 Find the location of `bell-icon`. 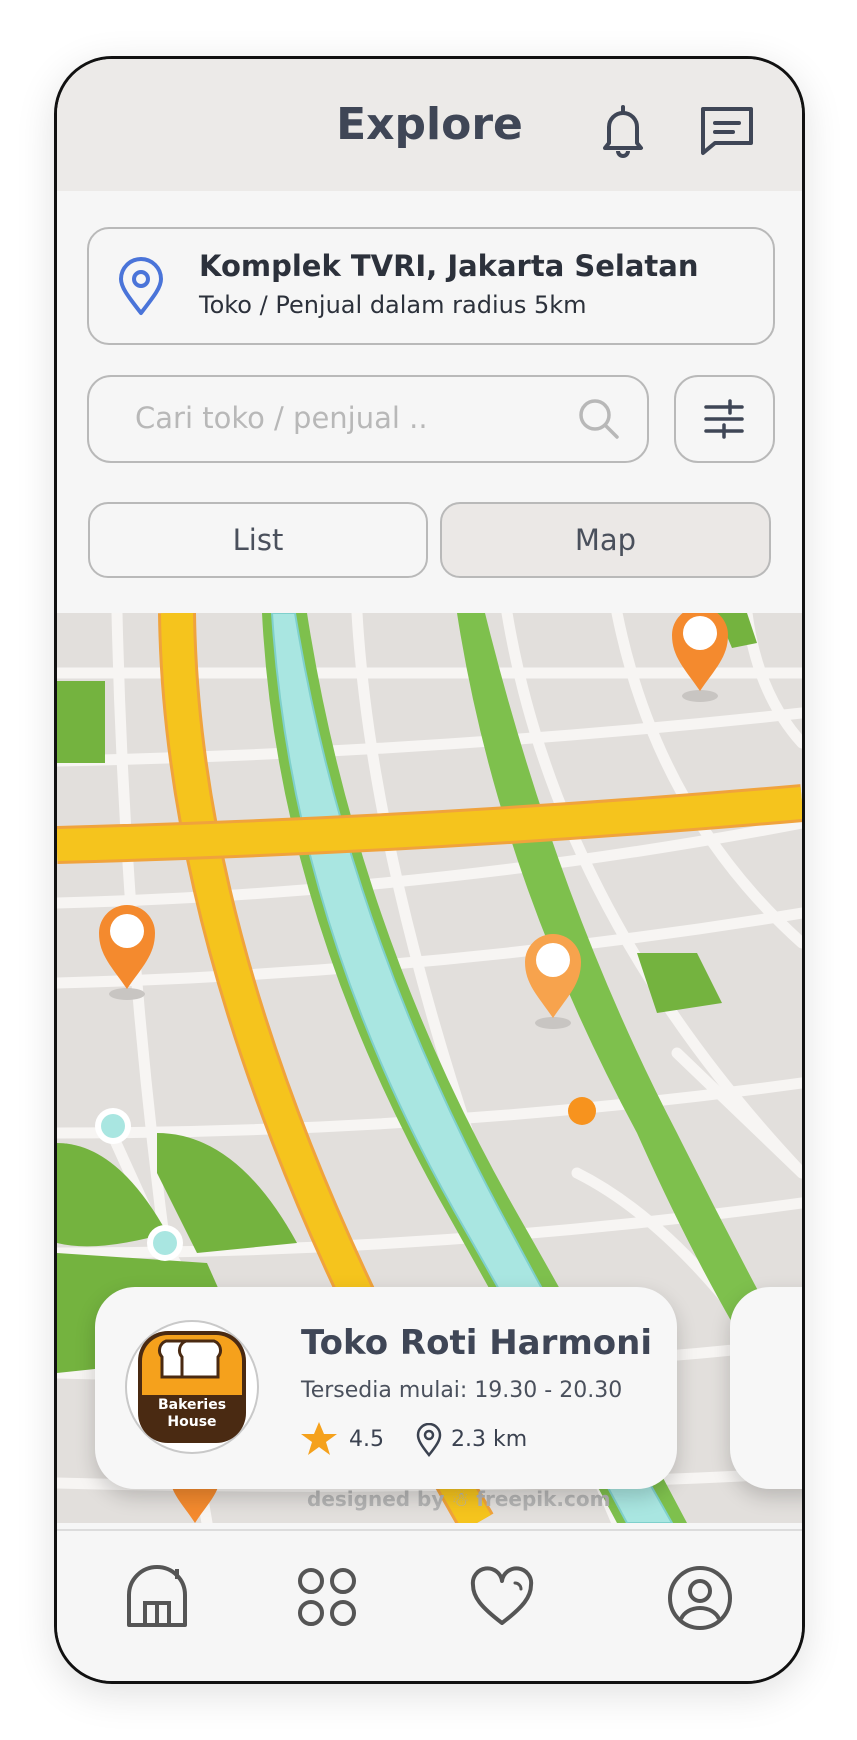

bell-icon is located at coordinates (623, 129).